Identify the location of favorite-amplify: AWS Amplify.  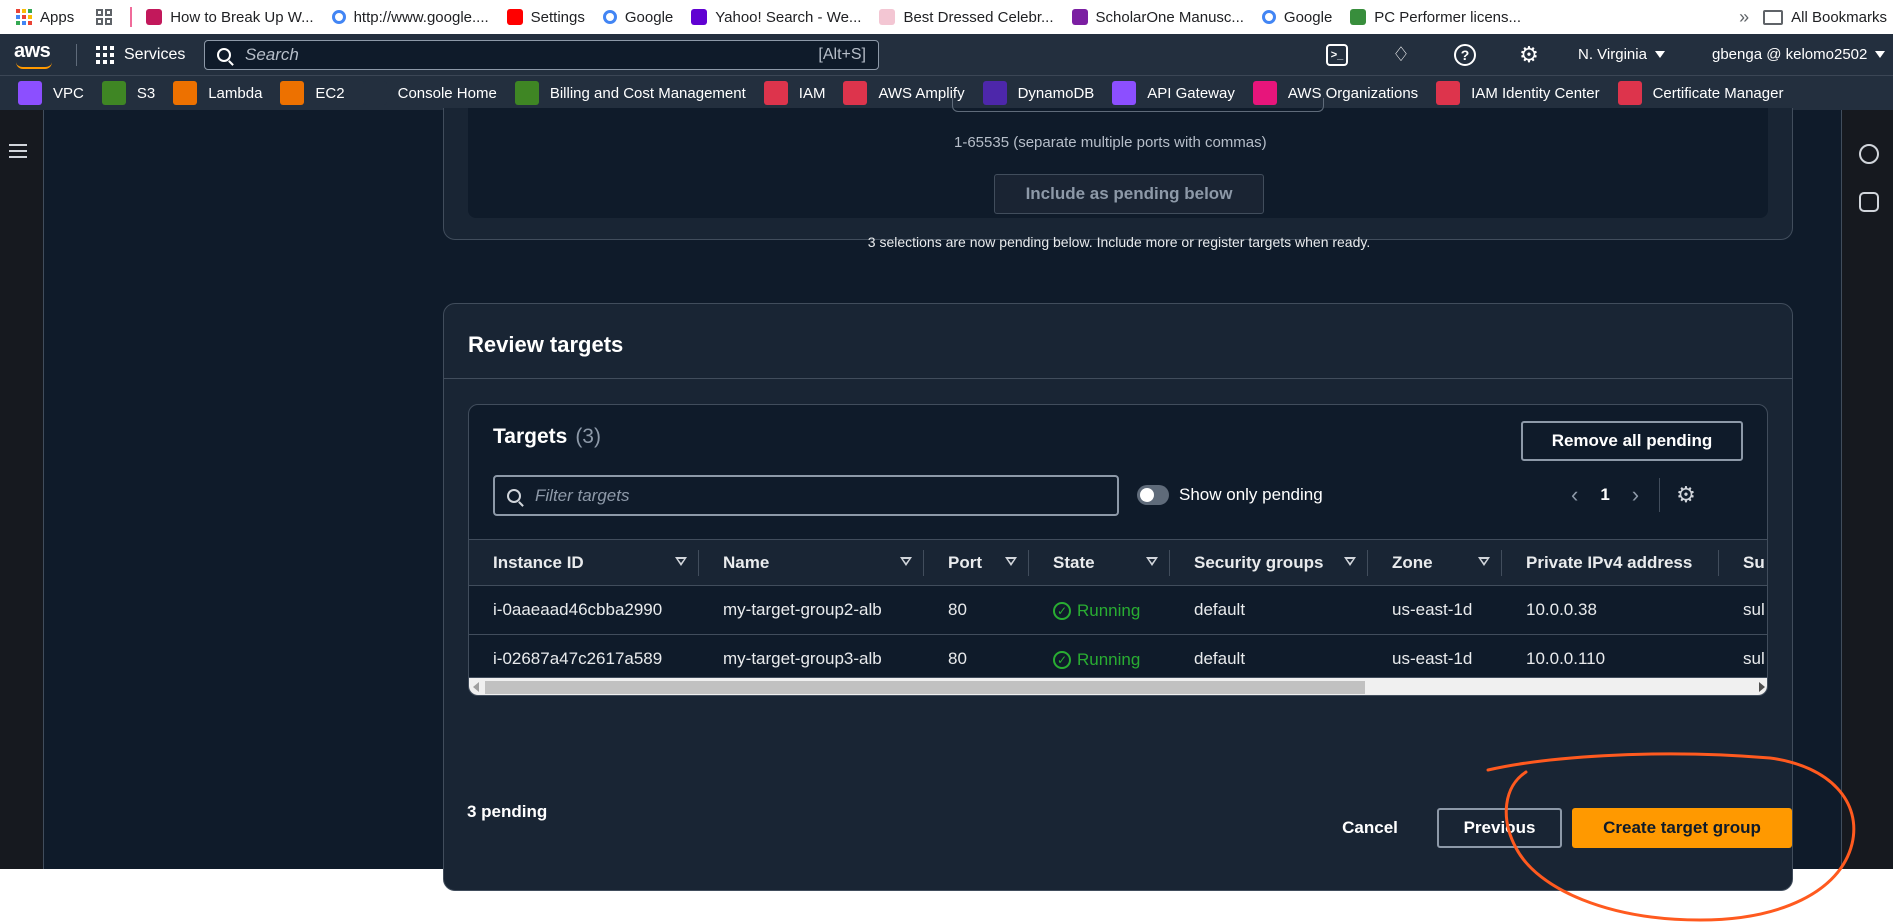
(904, 93).